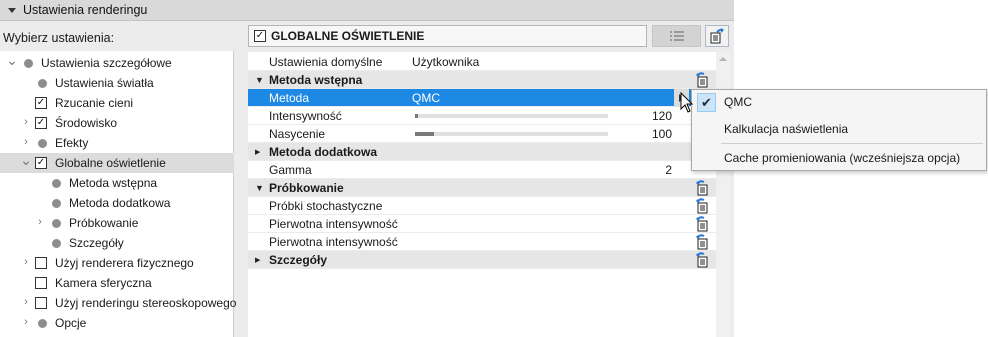 The image size is (988, 337). I want to click on menu-item-label: QMC, so click(738, 102).